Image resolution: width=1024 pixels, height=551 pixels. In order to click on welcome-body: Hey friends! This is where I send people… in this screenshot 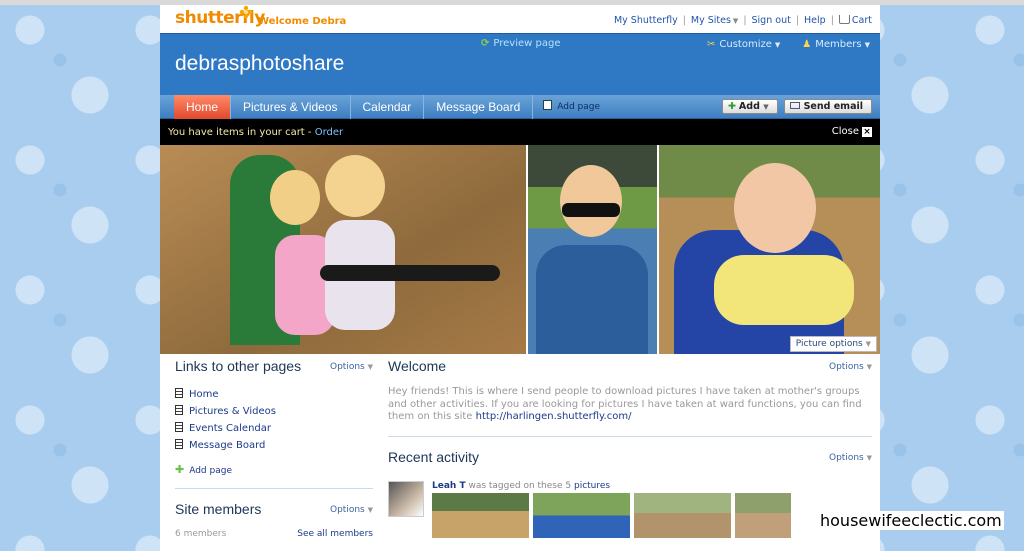, I will do `click(630, 405)`.